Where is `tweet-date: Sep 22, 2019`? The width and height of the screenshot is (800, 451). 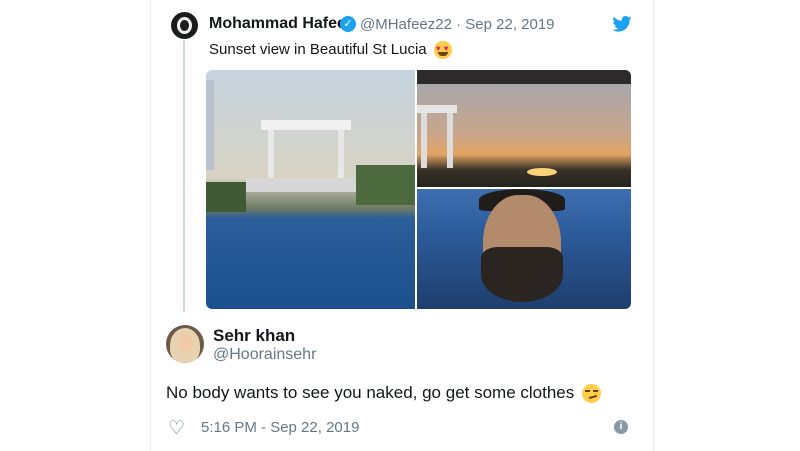 tweet-date: Sep 22, 2019 is located at coordinates (509, 24).